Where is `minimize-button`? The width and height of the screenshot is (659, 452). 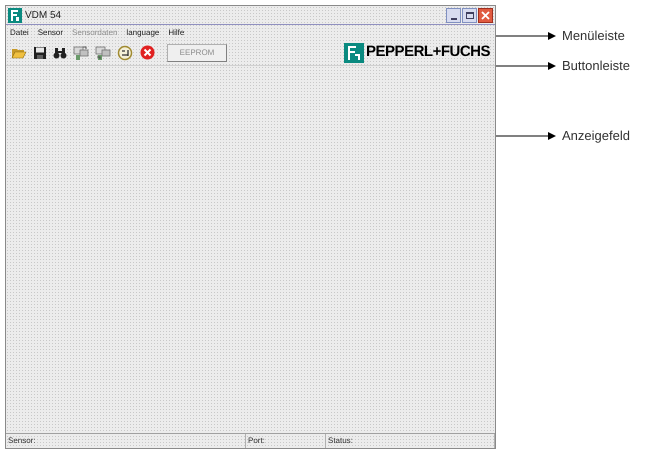 minimize-button is located at coordinates (453, 15).